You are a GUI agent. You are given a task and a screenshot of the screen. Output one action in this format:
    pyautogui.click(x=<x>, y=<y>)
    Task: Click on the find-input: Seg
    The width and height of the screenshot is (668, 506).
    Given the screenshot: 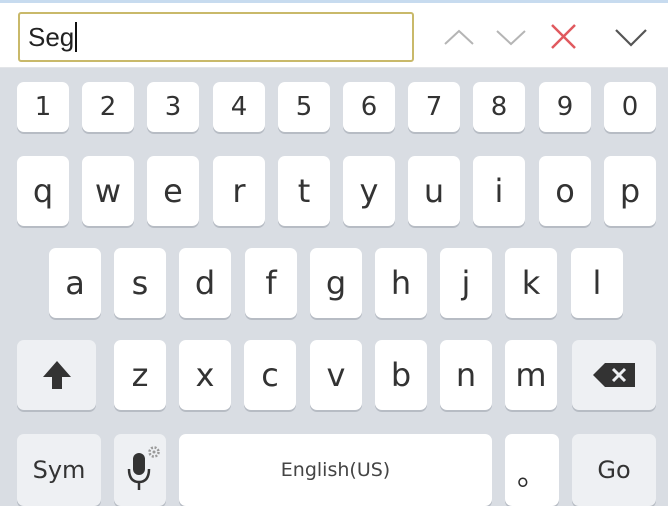 What is the action you would take?
    pyautogui.click(x=216, y=37)
    